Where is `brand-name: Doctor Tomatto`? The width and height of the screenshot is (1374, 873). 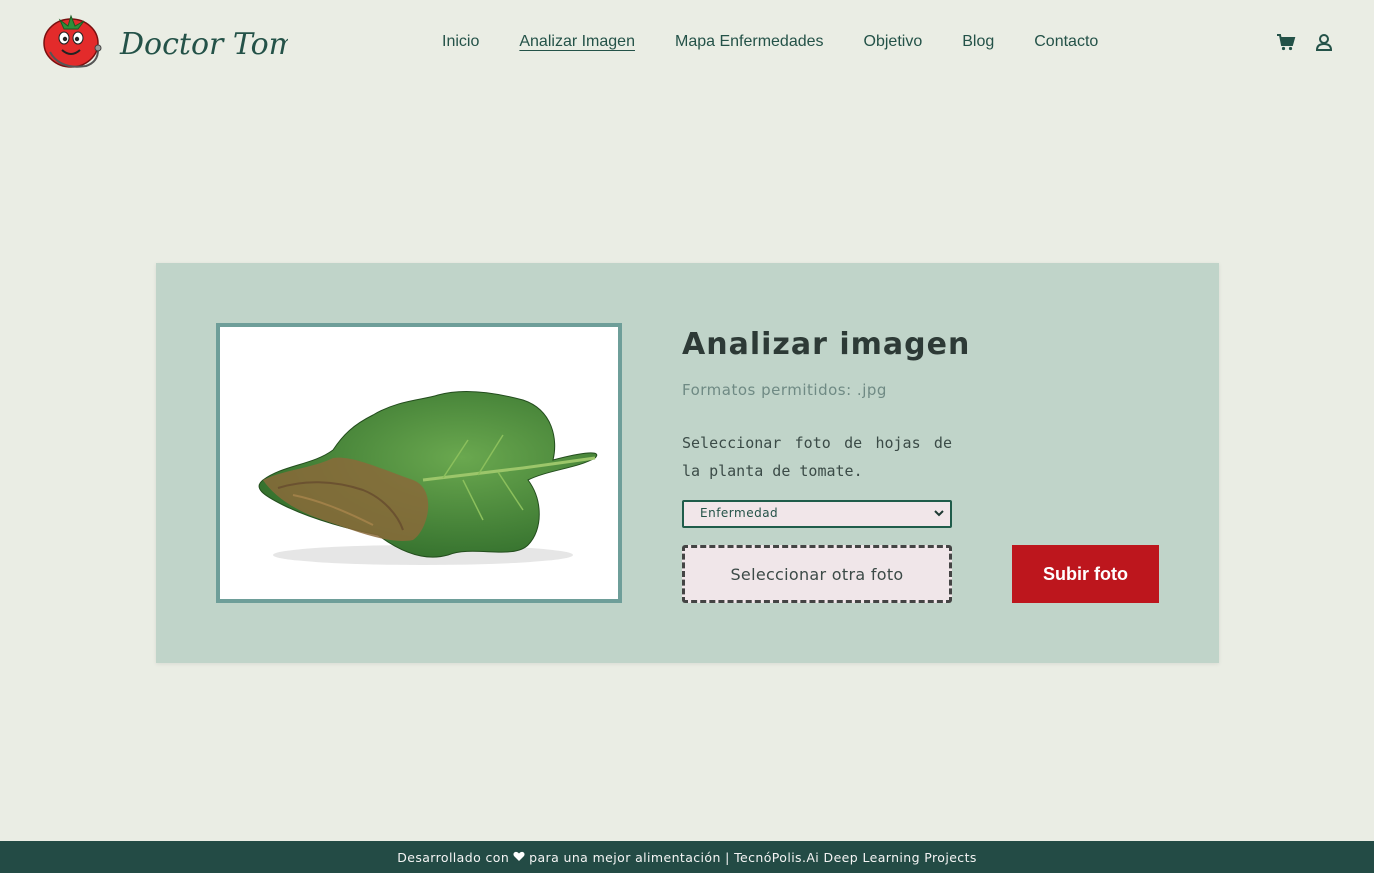
brand-name: Doctor Tomatto is located at coordinates (203, 44).